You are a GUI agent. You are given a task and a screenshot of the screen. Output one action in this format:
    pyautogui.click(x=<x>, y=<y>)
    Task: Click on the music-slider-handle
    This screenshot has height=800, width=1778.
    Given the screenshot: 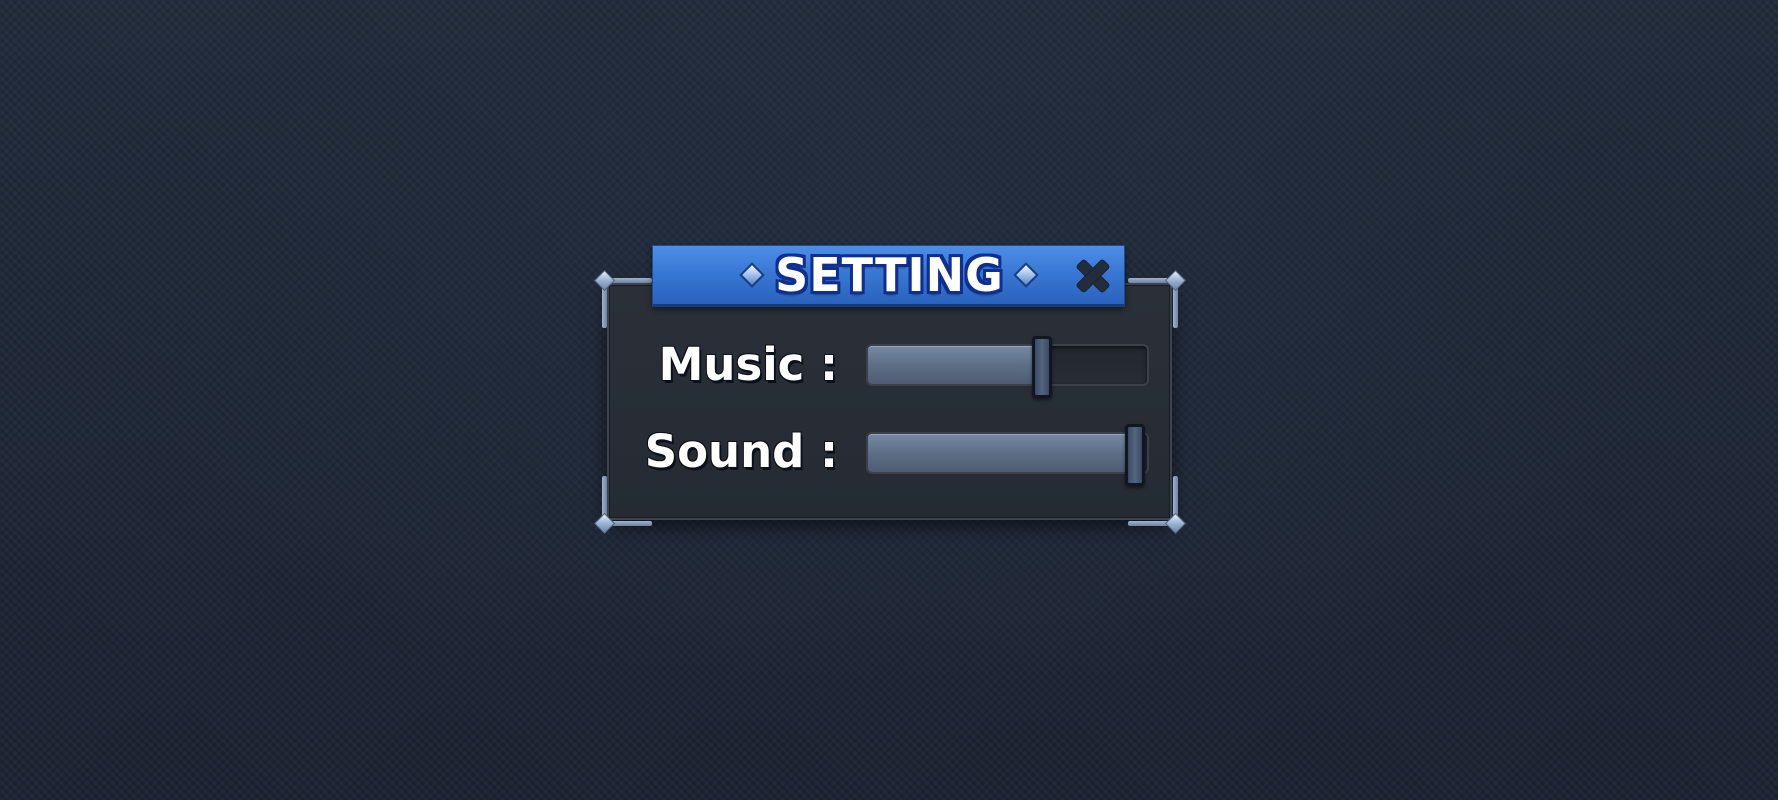 What is the action you would take?
    pyautogui.click(x=1042, y=367)
    